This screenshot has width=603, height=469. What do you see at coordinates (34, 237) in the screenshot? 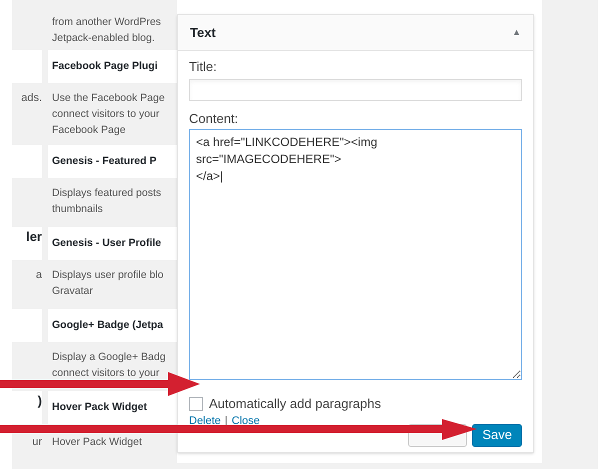
I see `widget-title: ler` at bounding box center [34, 237].